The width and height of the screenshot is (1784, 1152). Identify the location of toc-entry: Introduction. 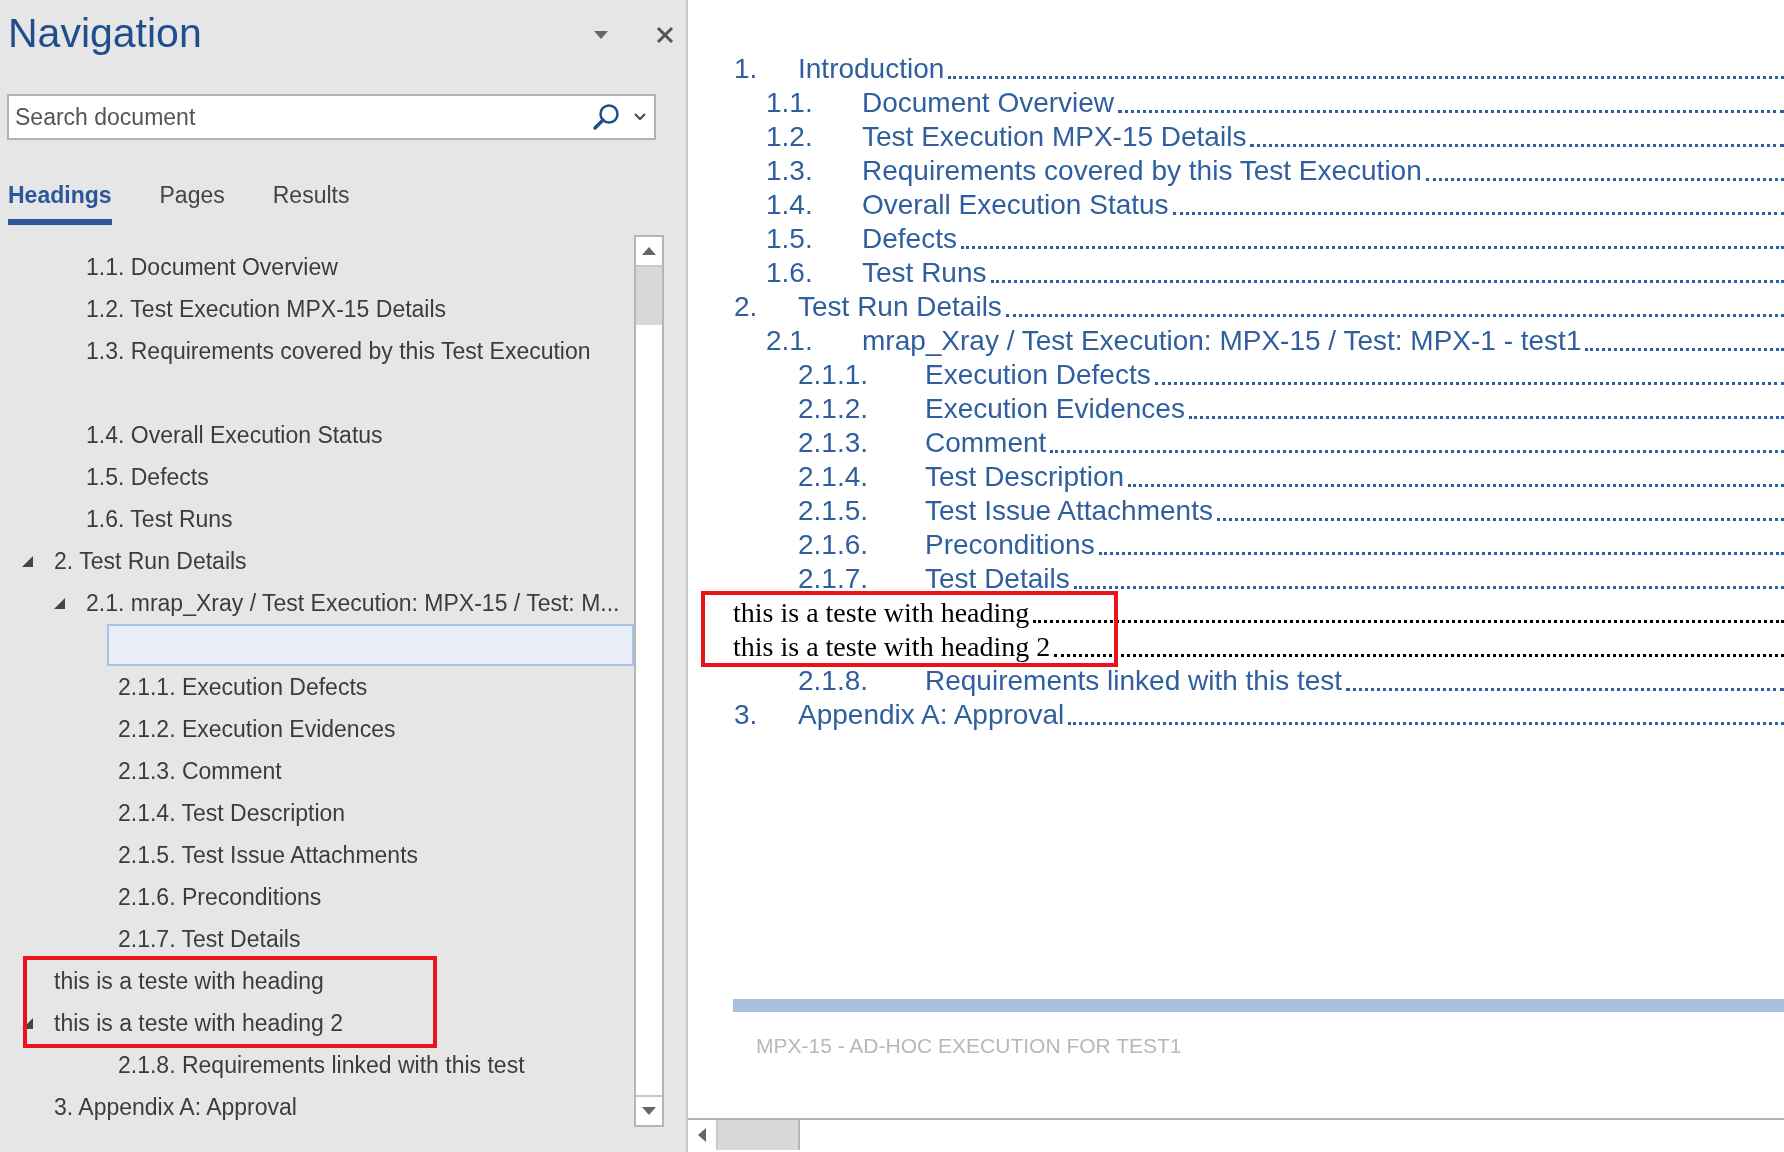
(873, 69).